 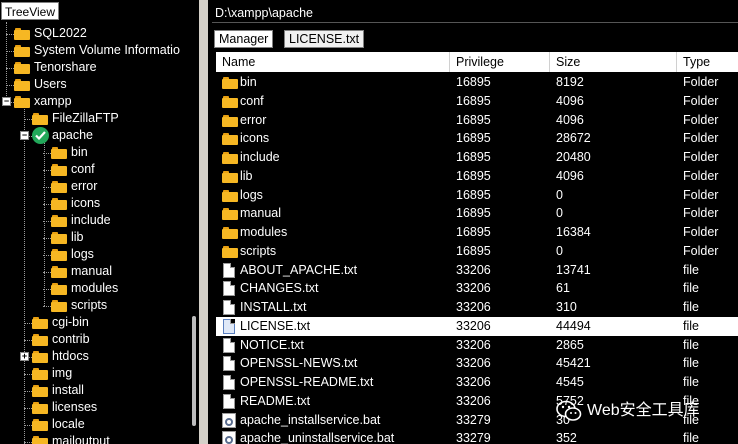 I want to click on cell-name: LICENSE.txt, so click(x=275, y=325).